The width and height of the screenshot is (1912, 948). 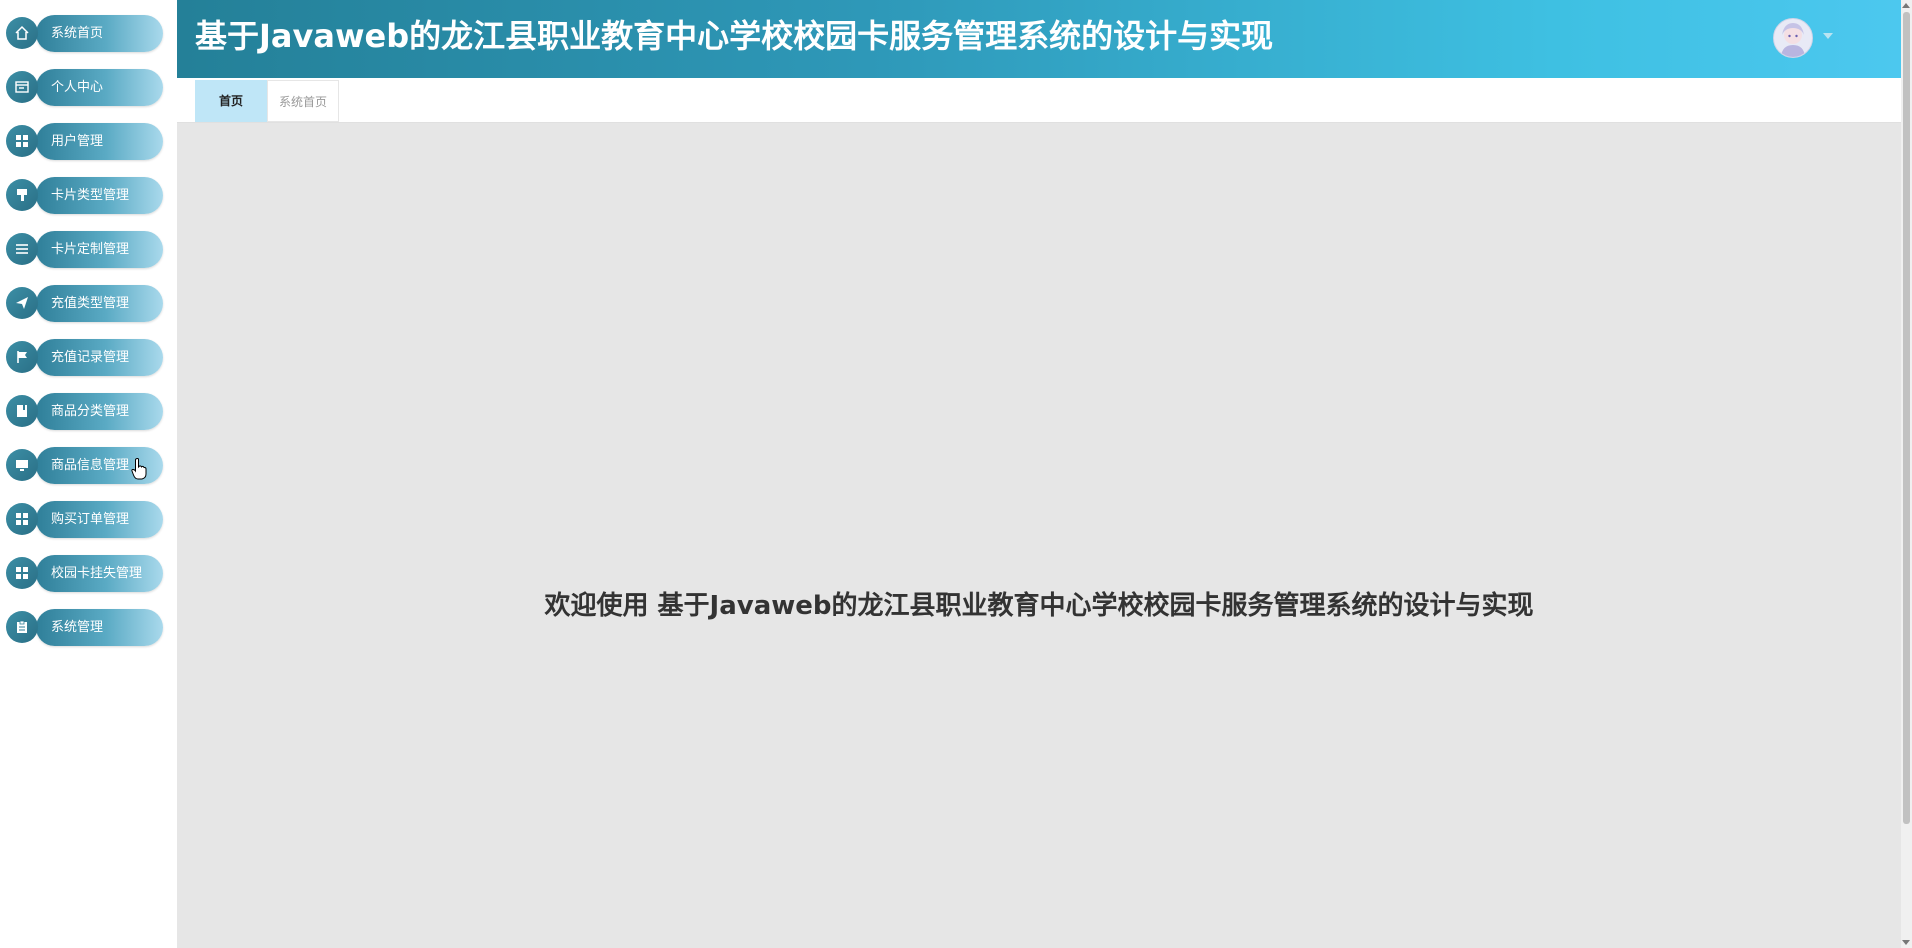 I want to click on sidebar-pill: 校园卡挂失管理, so click(x=99, y=573).